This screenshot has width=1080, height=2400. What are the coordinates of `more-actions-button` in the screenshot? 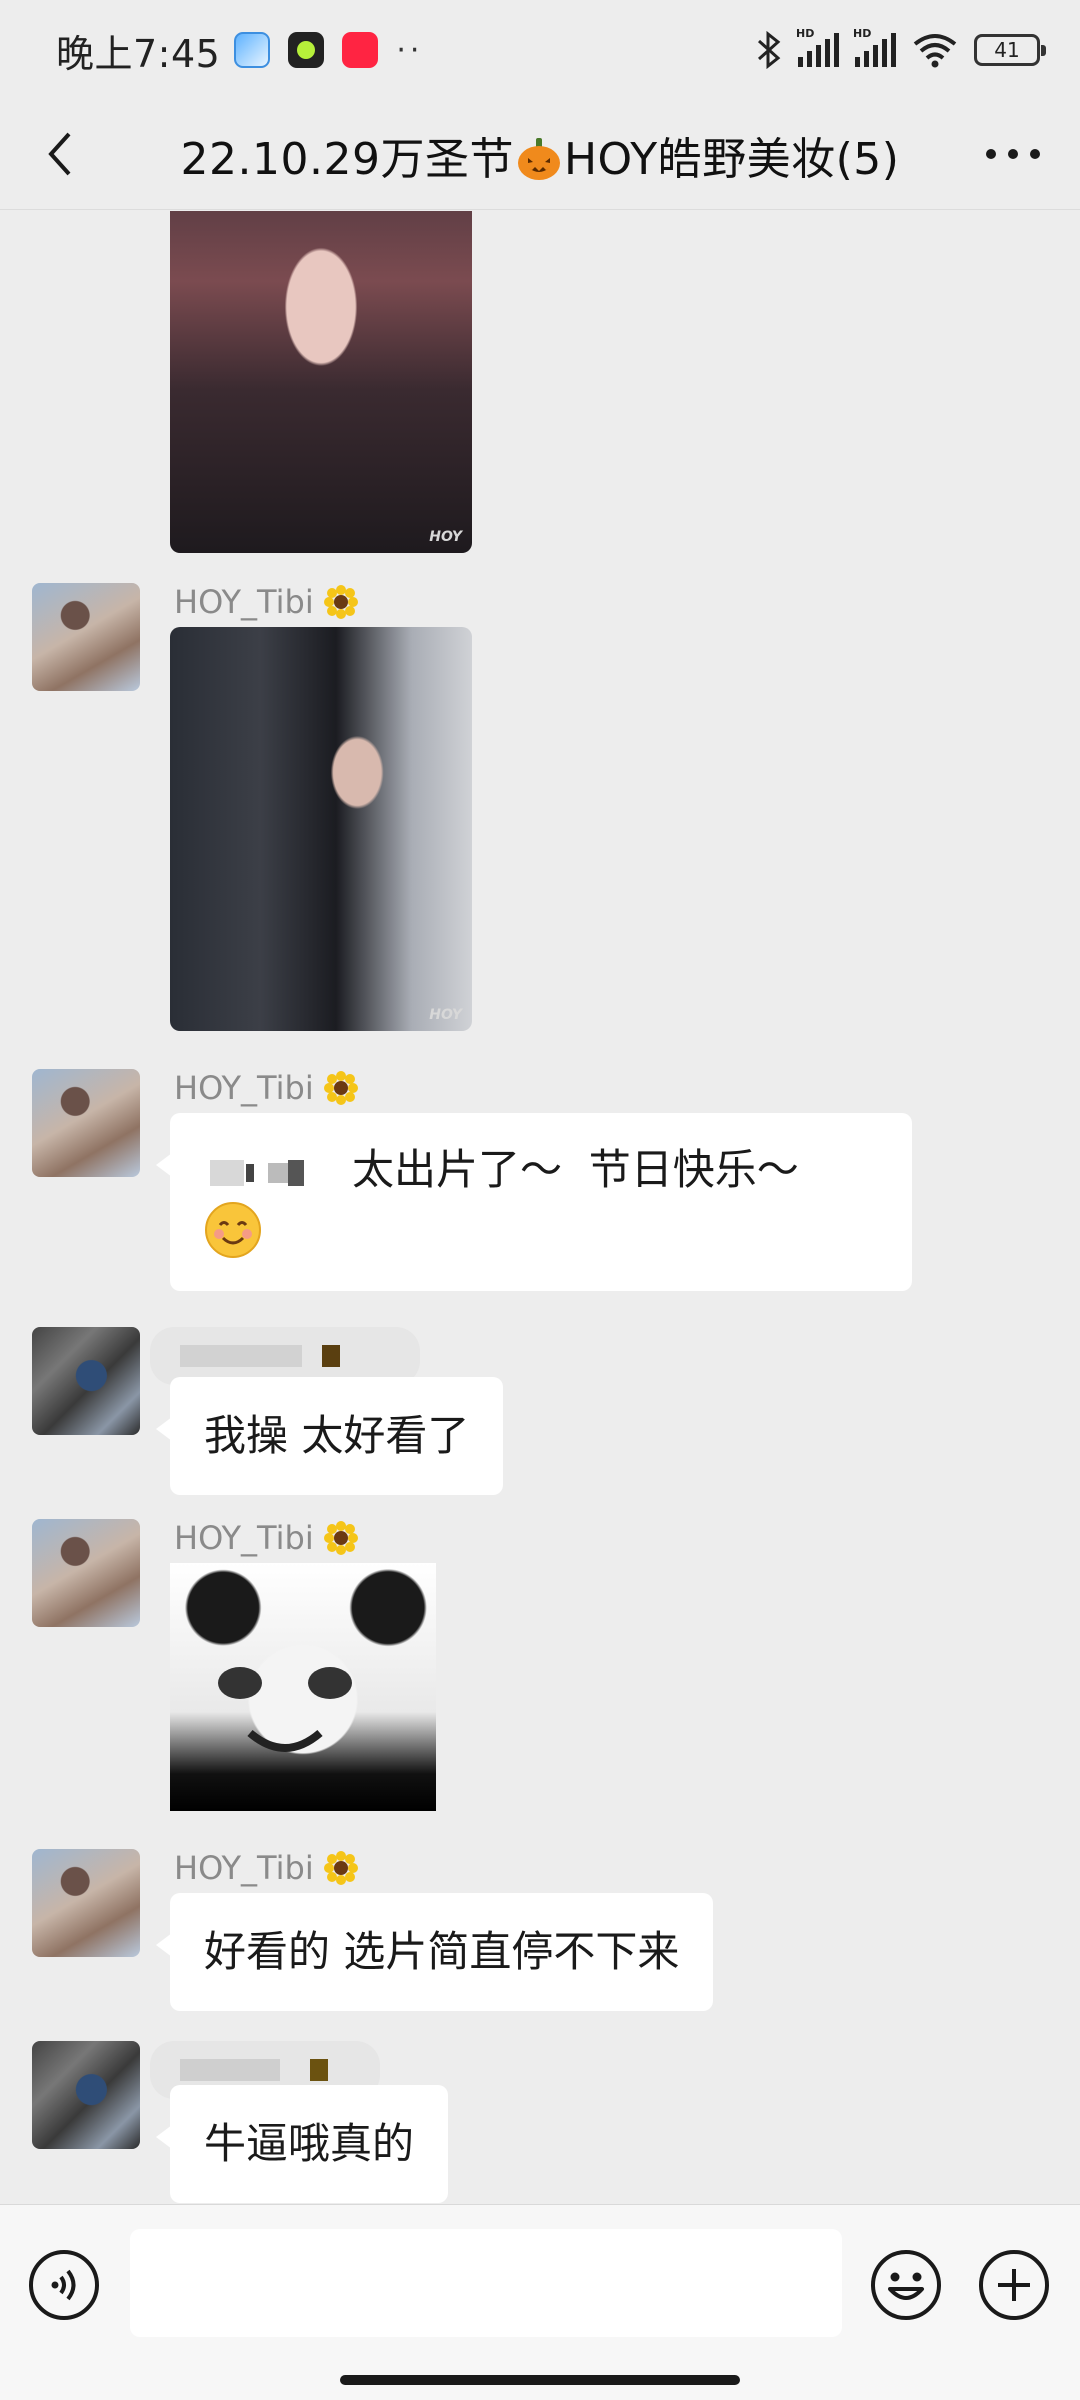 It's located at (1014, 2285).